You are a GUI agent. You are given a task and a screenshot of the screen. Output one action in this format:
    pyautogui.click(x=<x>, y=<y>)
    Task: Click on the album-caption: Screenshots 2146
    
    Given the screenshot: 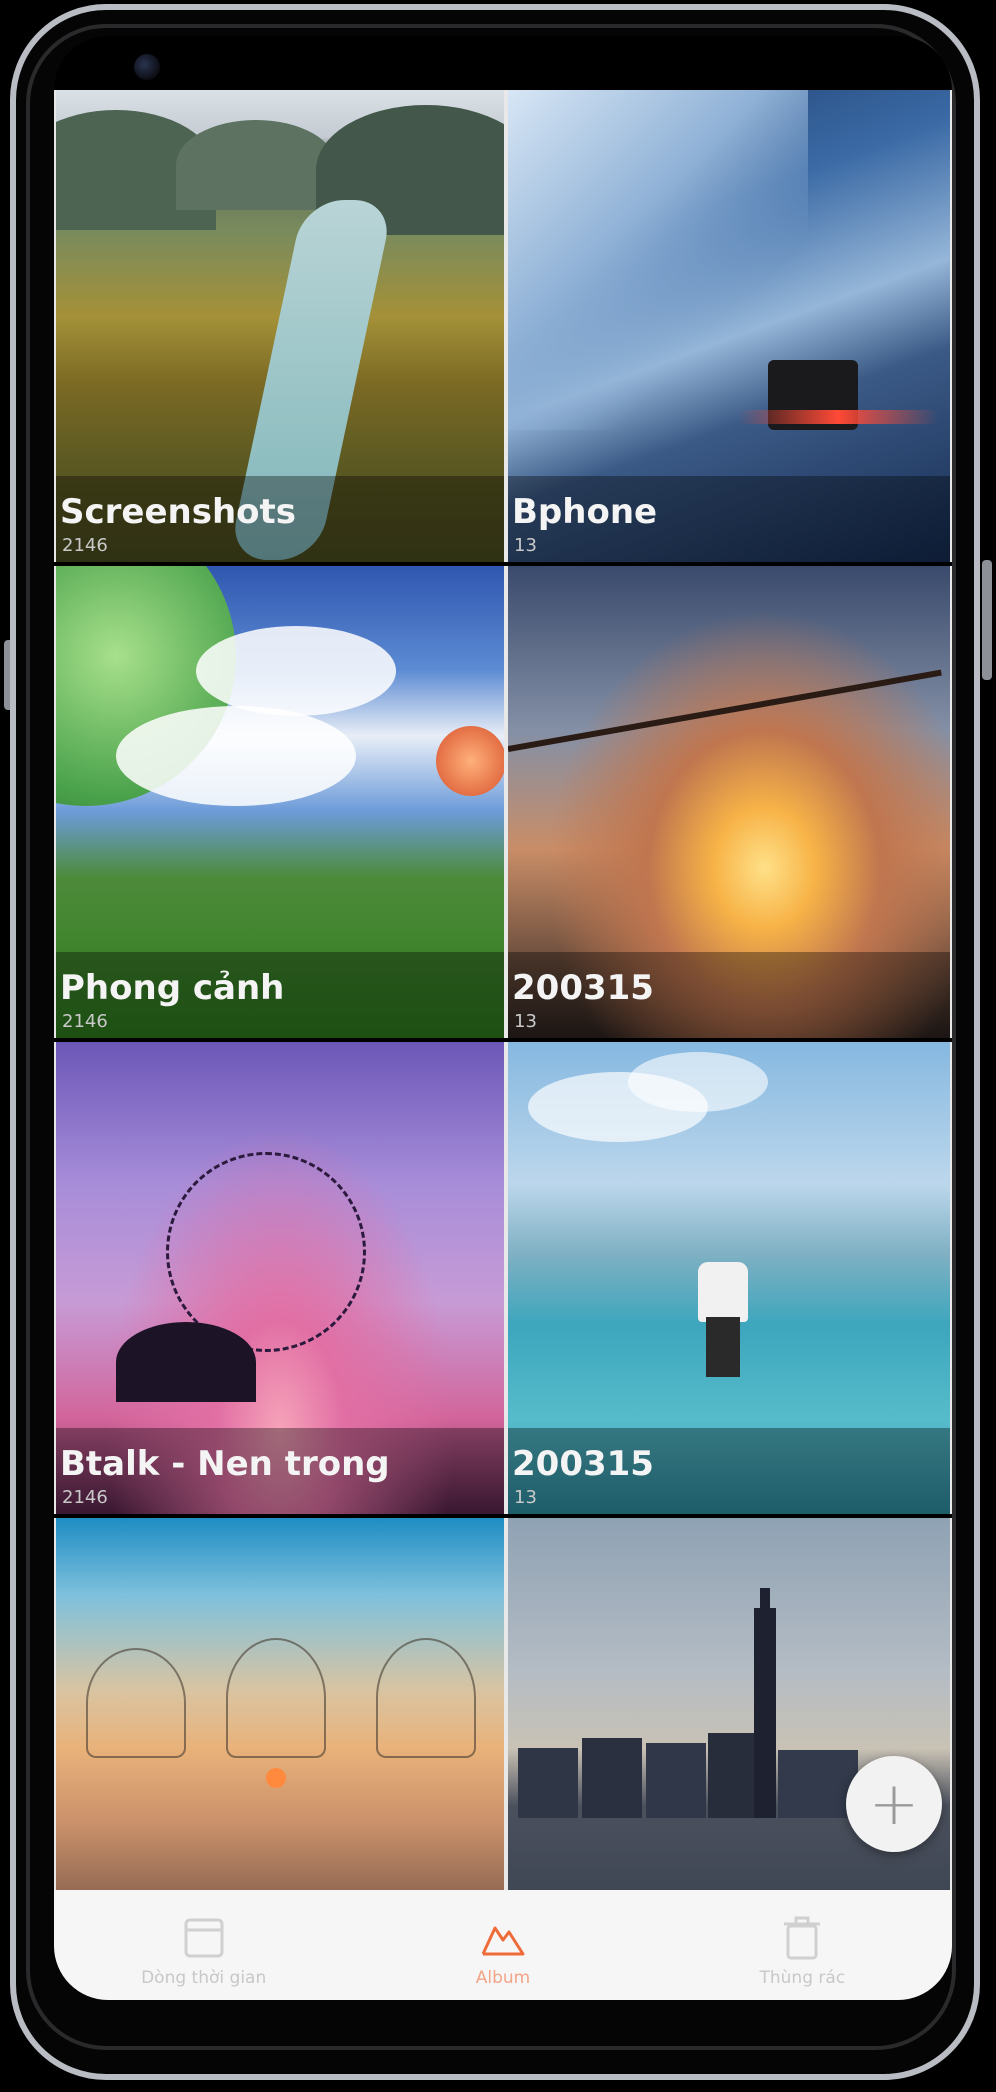 What is the action you would take?
    pyautogui.click(x=280, y=519)
    